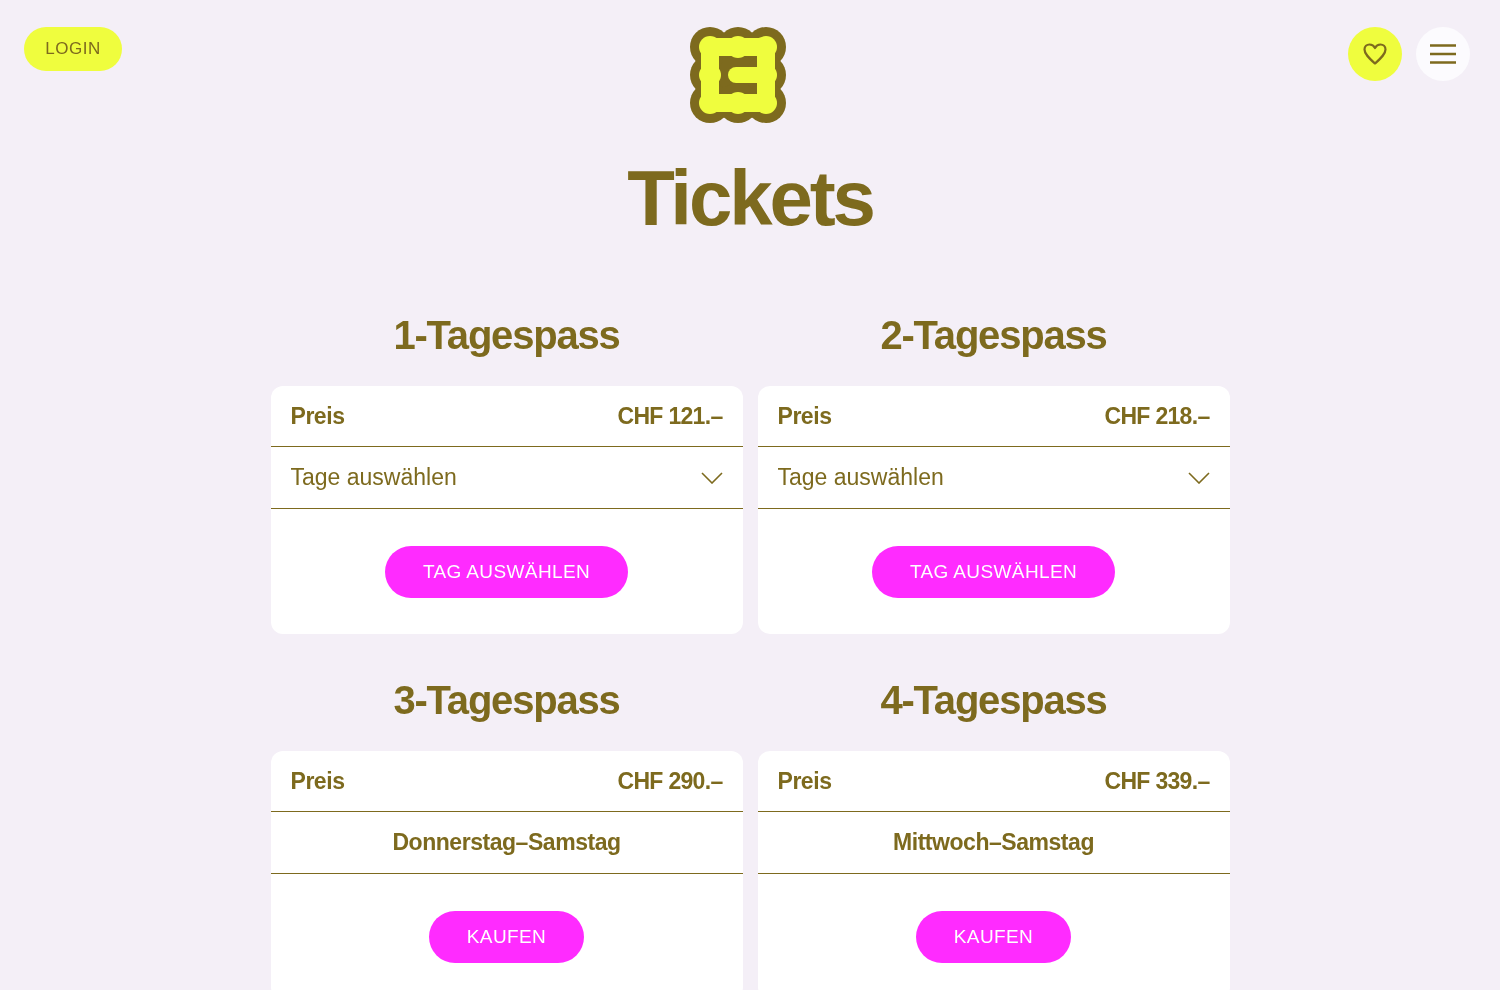 The height and width of the screenshot is (990, 1500). Describe the element at coordinates (506, 843) in the screenshot. I see `days-range: Donnerstag–Samstag` at that location.